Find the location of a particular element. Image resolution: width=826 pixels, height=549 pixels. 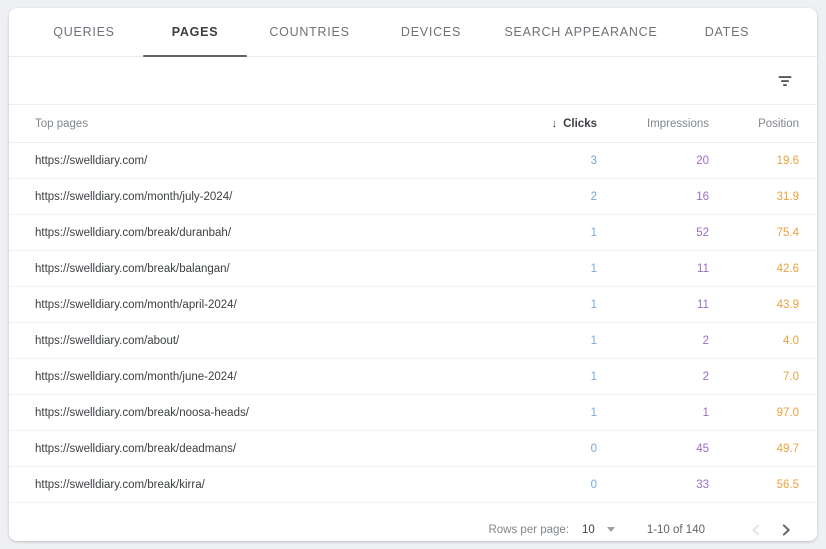

row-impressions: 16 is located at coordinates (702, 196).